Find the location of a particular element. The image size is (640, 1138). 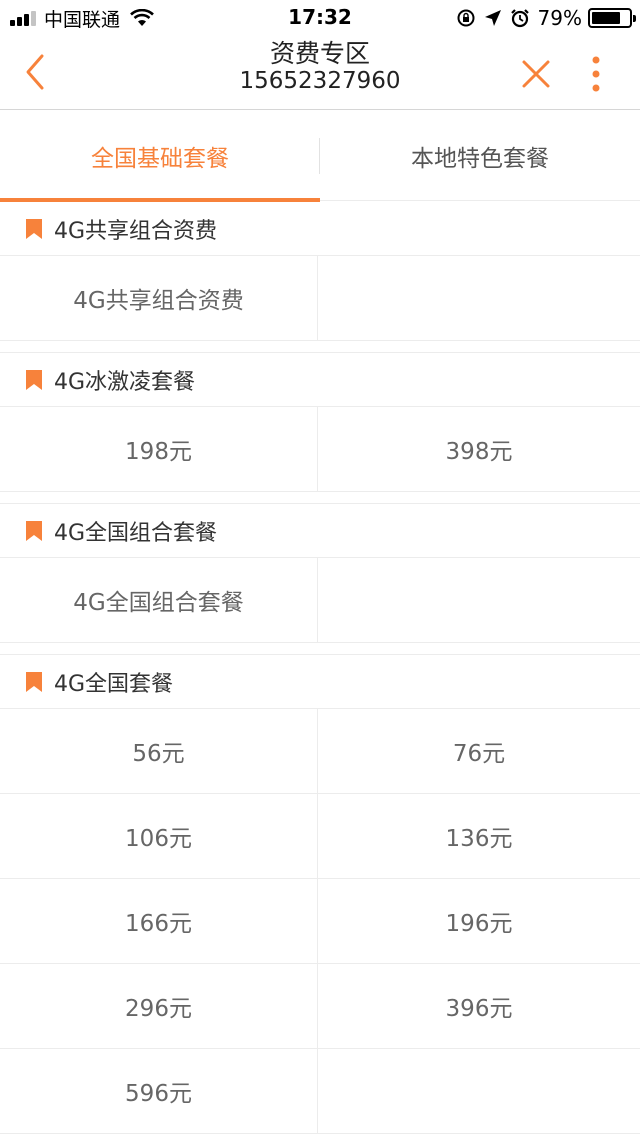

tab-divider is located at coordinates (319, 156).